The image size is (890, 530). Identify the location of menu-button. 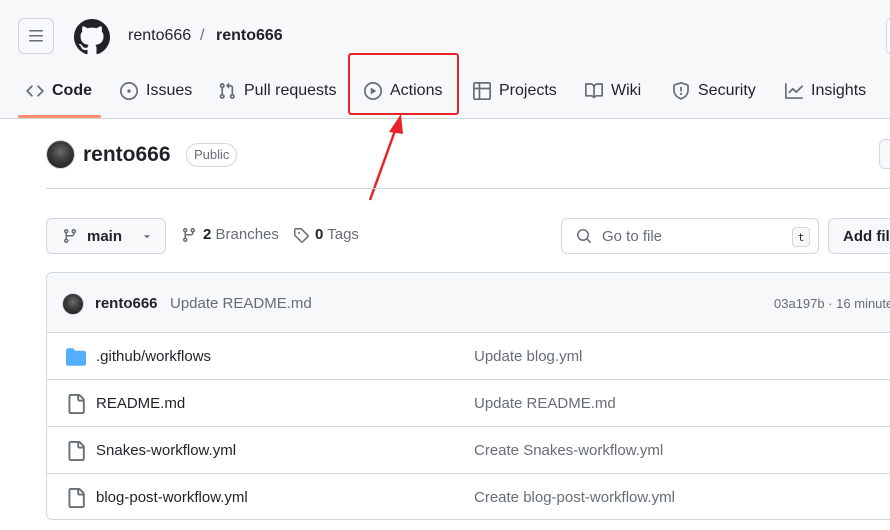
(36, 36).